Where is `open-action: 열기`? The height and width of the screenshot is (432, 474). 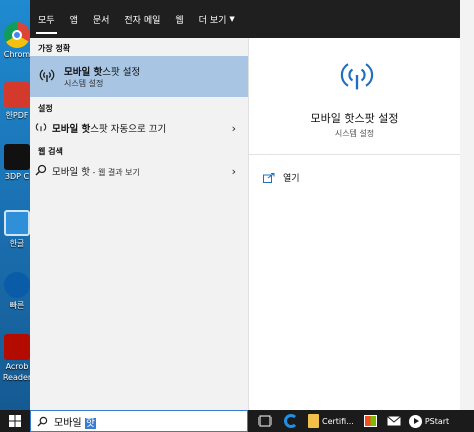
open-action: 열기 is located at coordinates (281, 177).